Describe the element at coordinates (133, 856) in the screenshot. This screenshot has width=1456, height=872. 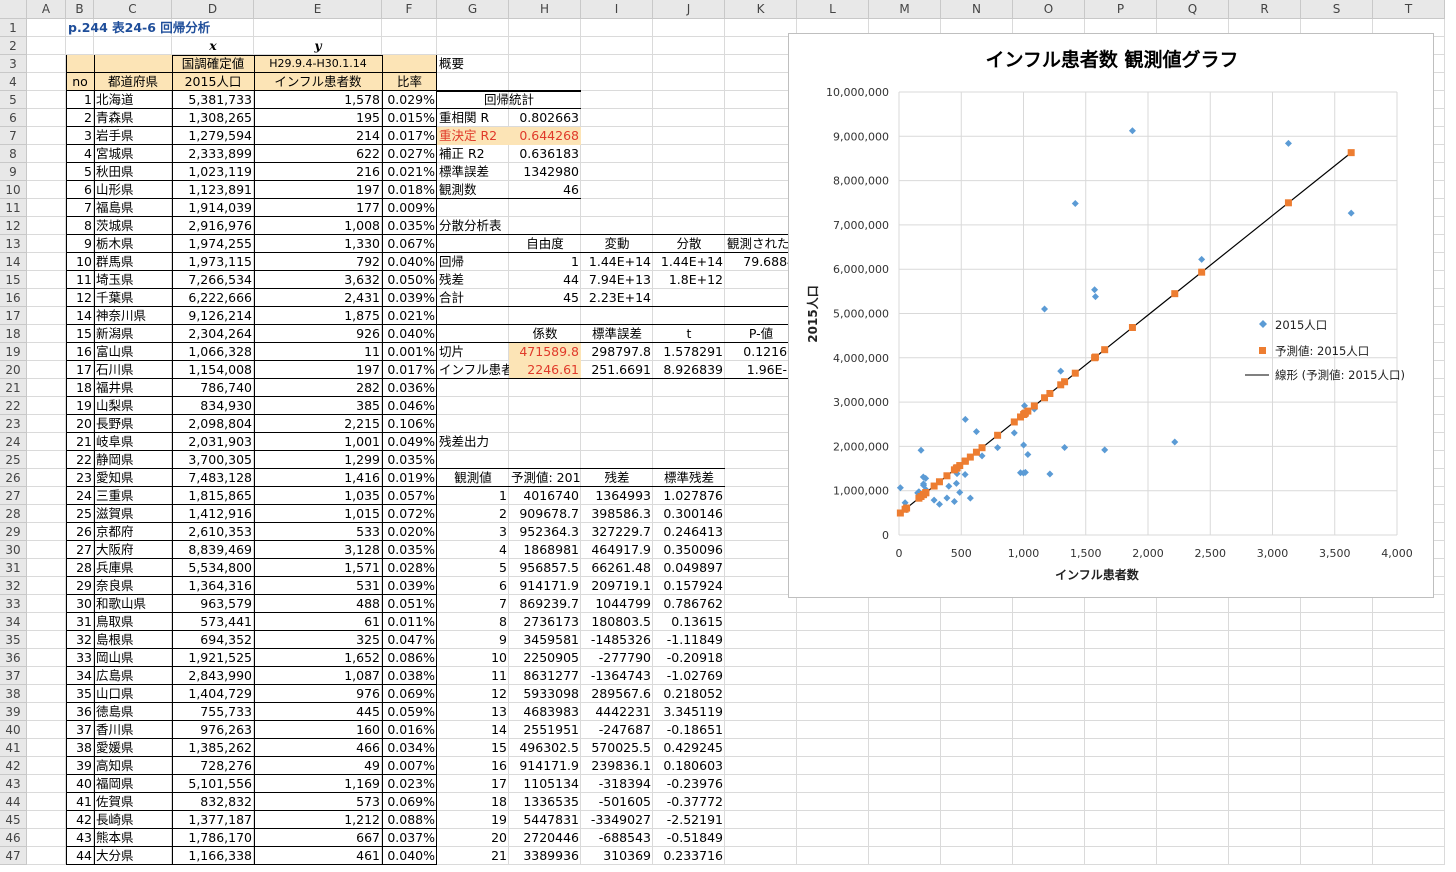
I see `prefecture-name: 大分県` at that location.